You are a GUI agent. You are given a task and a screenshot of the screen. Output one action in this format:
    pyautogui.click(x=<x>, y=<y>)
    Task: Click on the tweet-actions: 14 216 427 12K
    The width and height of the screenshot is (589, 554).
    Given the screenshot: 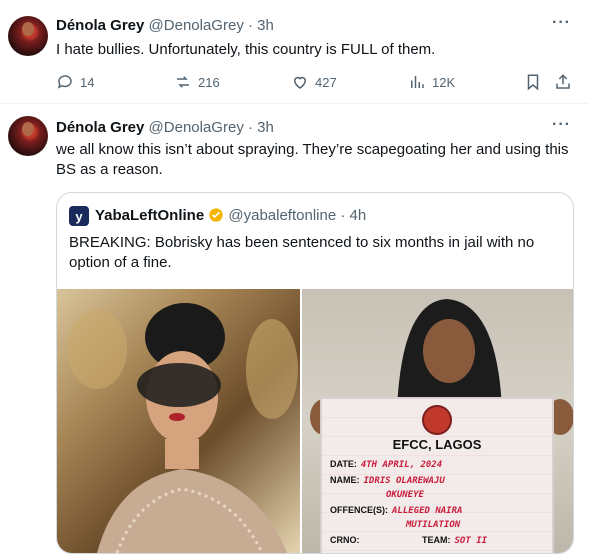 What is the action you would take?
    pyautogui.click(x=316, y=83)
    